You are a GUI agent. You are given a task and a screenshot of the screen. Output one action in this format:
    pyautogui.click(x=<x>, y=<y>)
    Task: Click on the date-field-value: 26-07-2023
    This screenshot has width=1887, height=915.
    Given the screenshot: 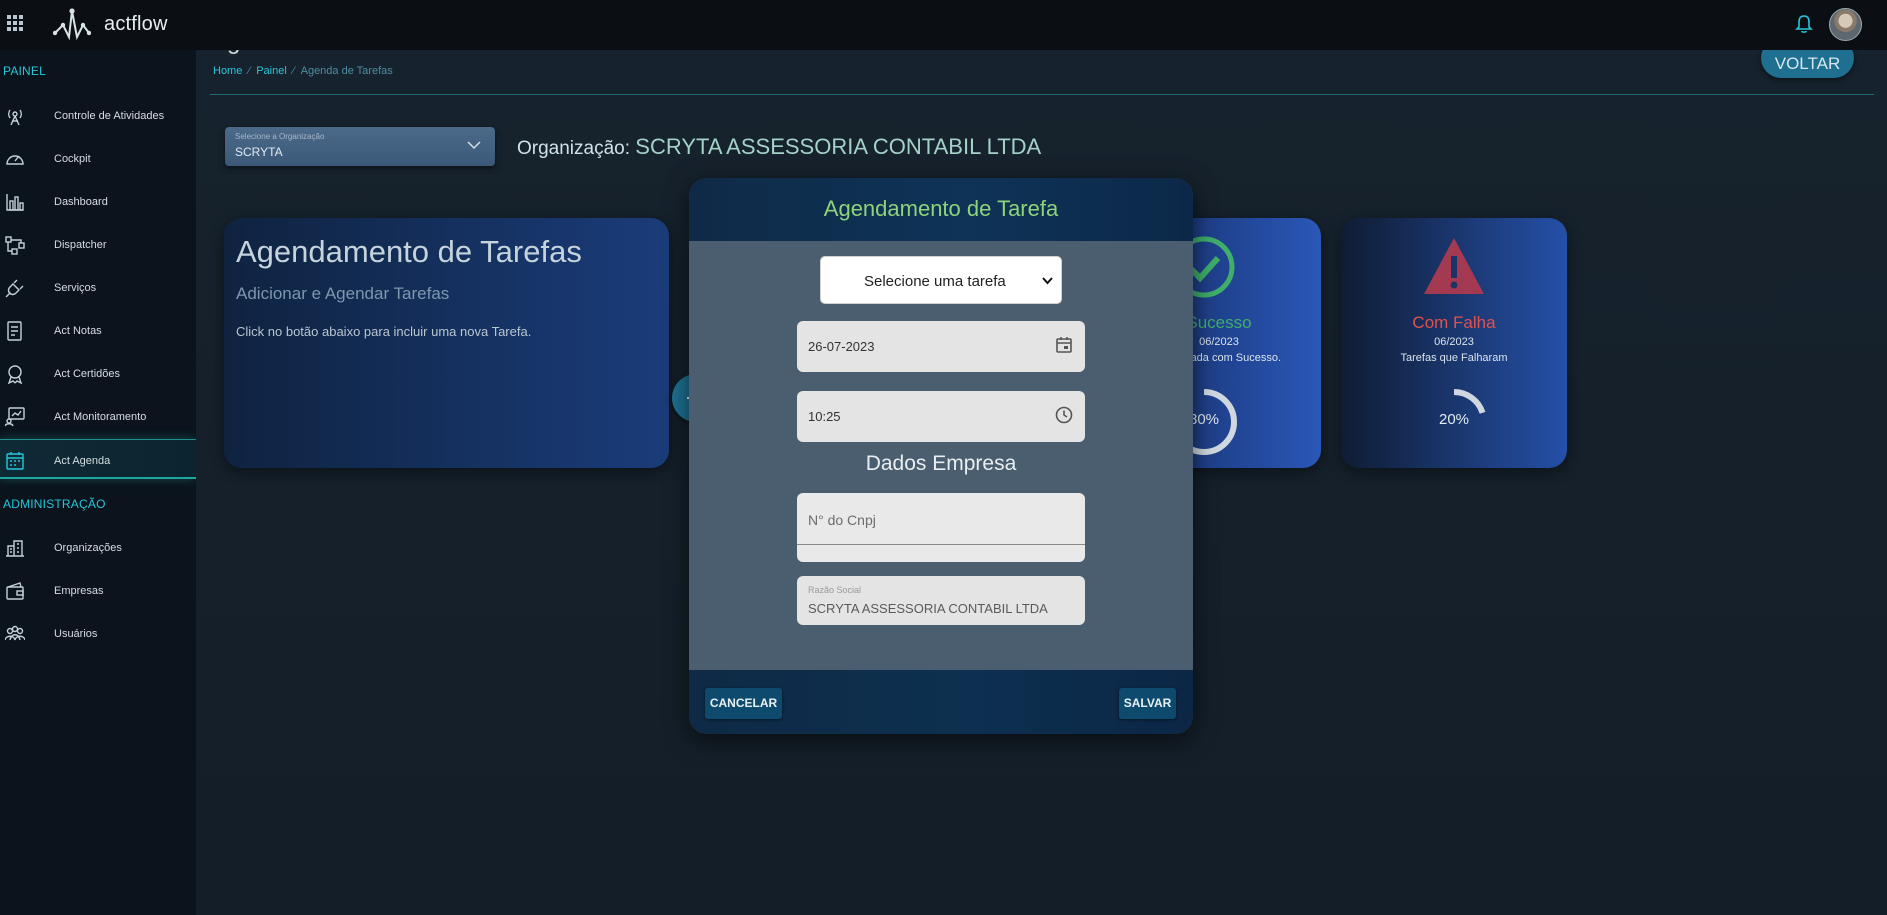 What is the action you would take?
    pyautogui.click(x=841, y=346)
    